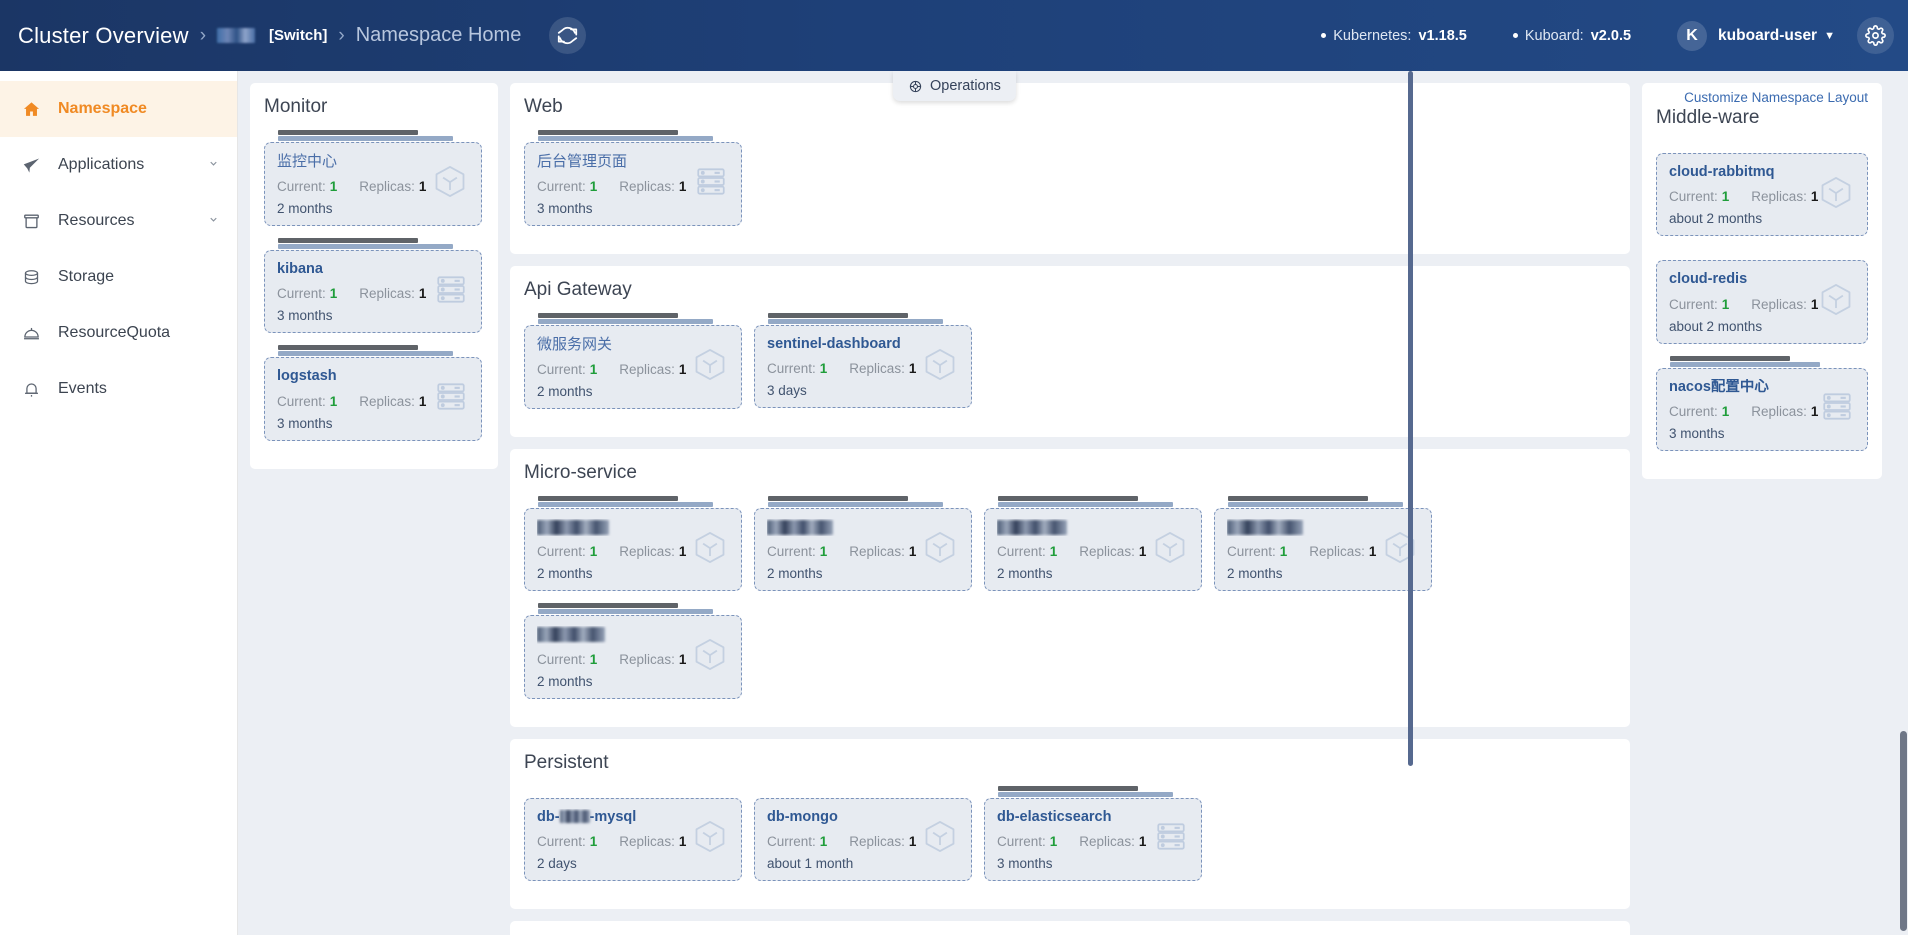 This screenshot has width=1908, height=935. Describe the element at coordinates (587, 816) in the screenshot. I see `workload-name: db- -mysql` at that location.